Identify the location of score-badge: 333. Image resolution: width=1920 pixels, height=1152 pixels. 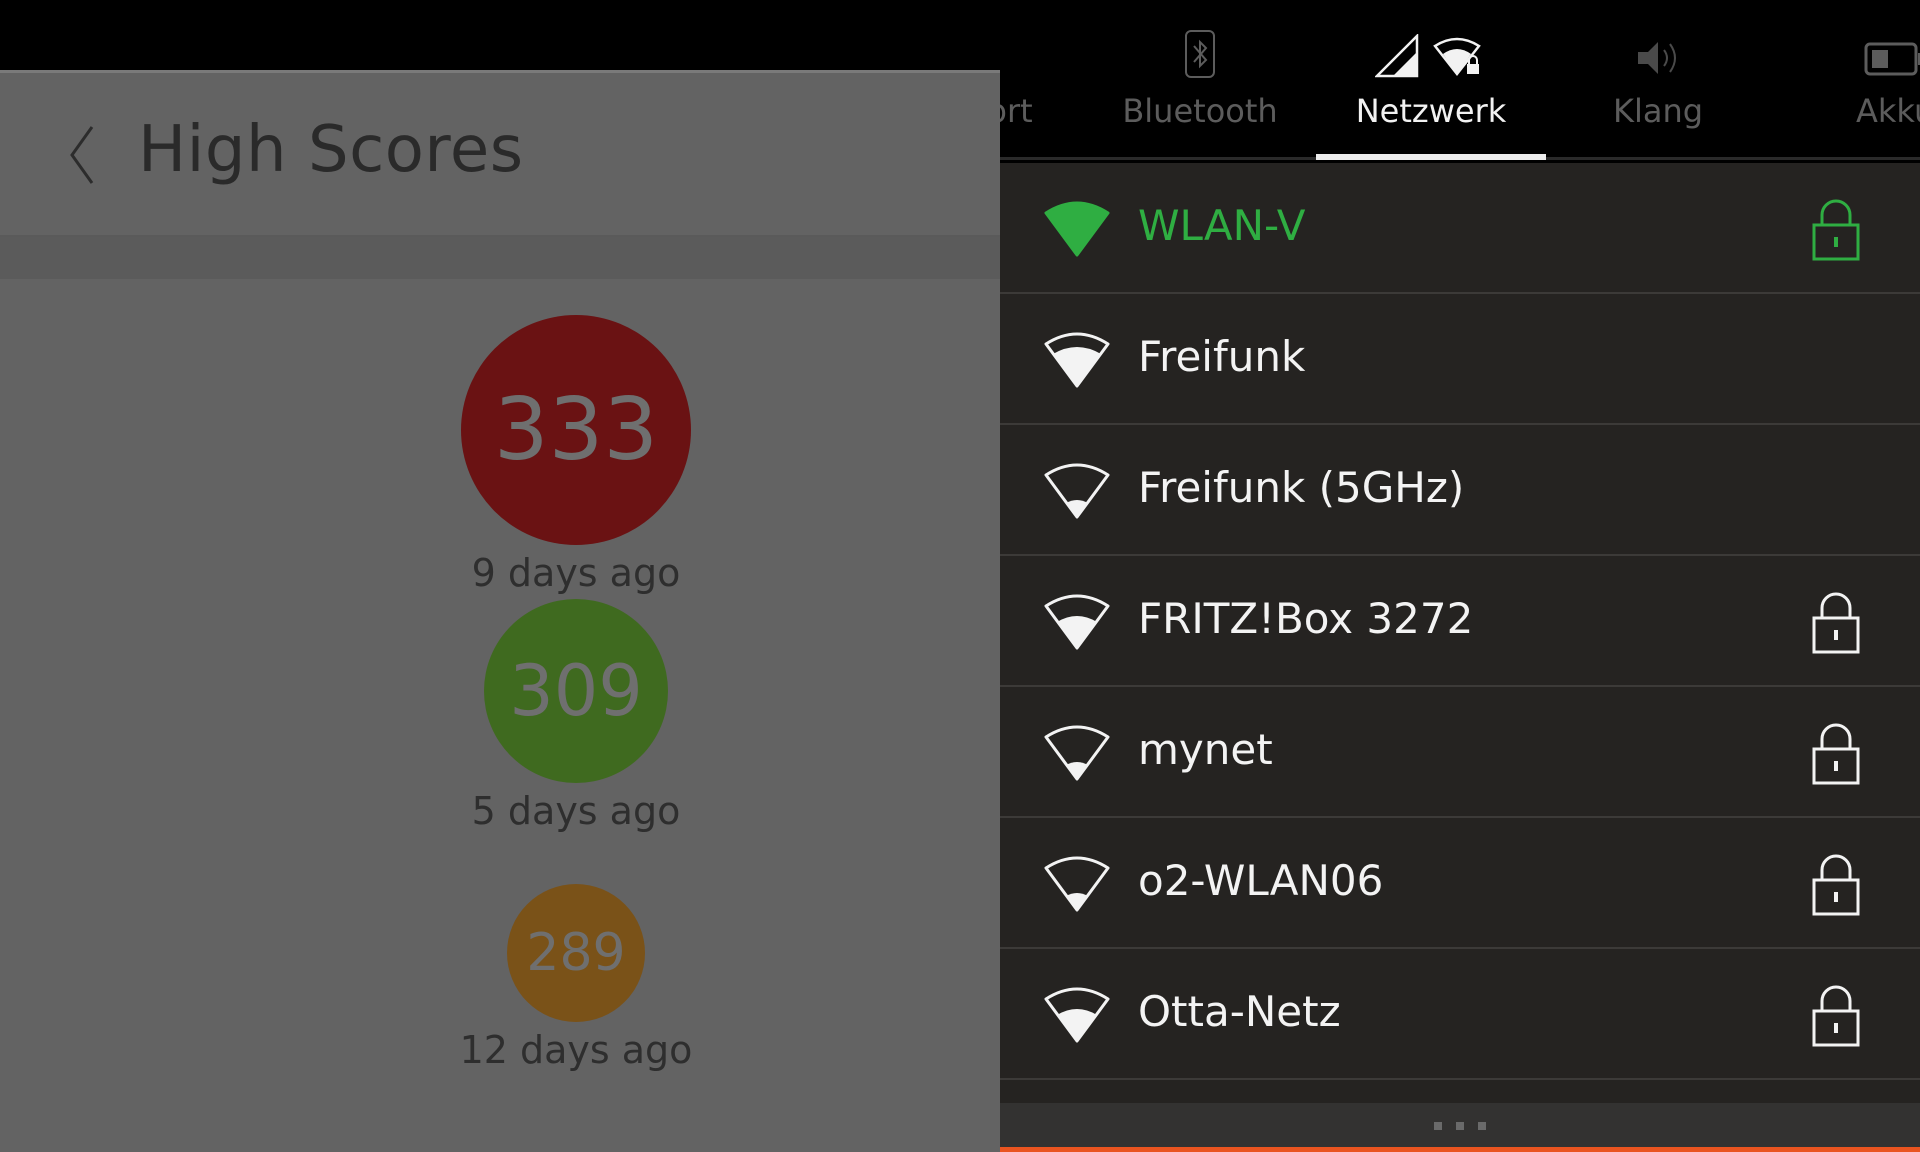
(576, 430).